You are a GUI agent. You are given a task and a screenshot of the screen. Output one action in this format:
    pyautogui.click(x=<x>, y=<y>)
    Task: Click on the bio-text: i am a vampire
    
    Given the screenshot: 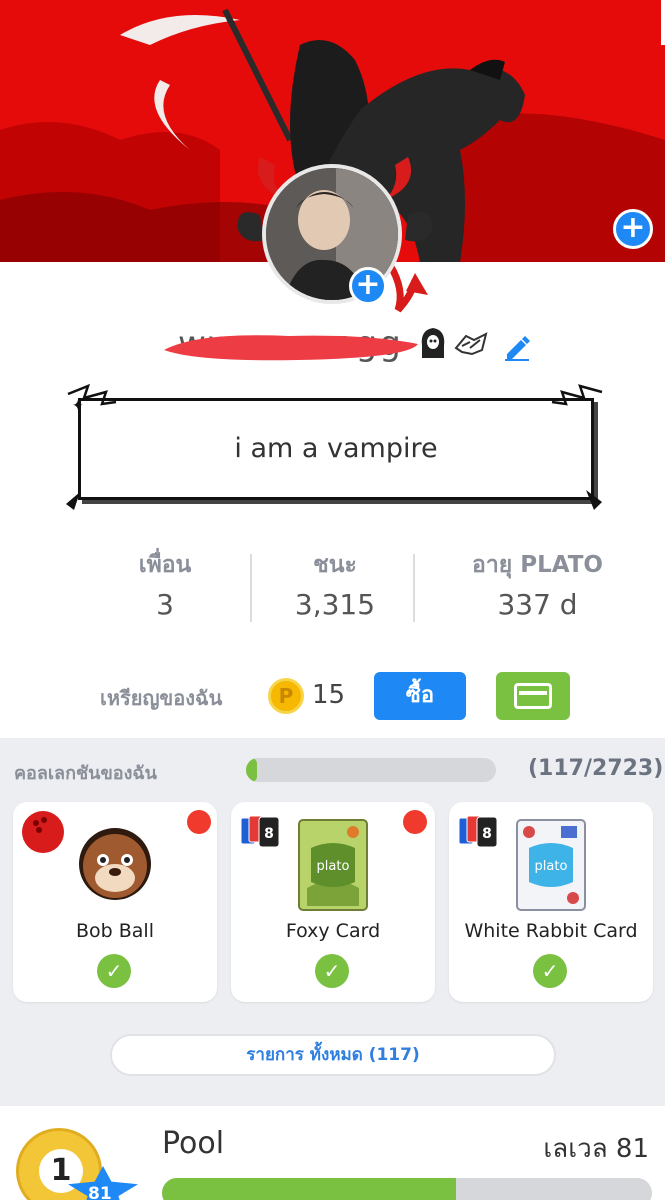 What is the action you would take?
    pyautogui.click(x=336, y=448)
    